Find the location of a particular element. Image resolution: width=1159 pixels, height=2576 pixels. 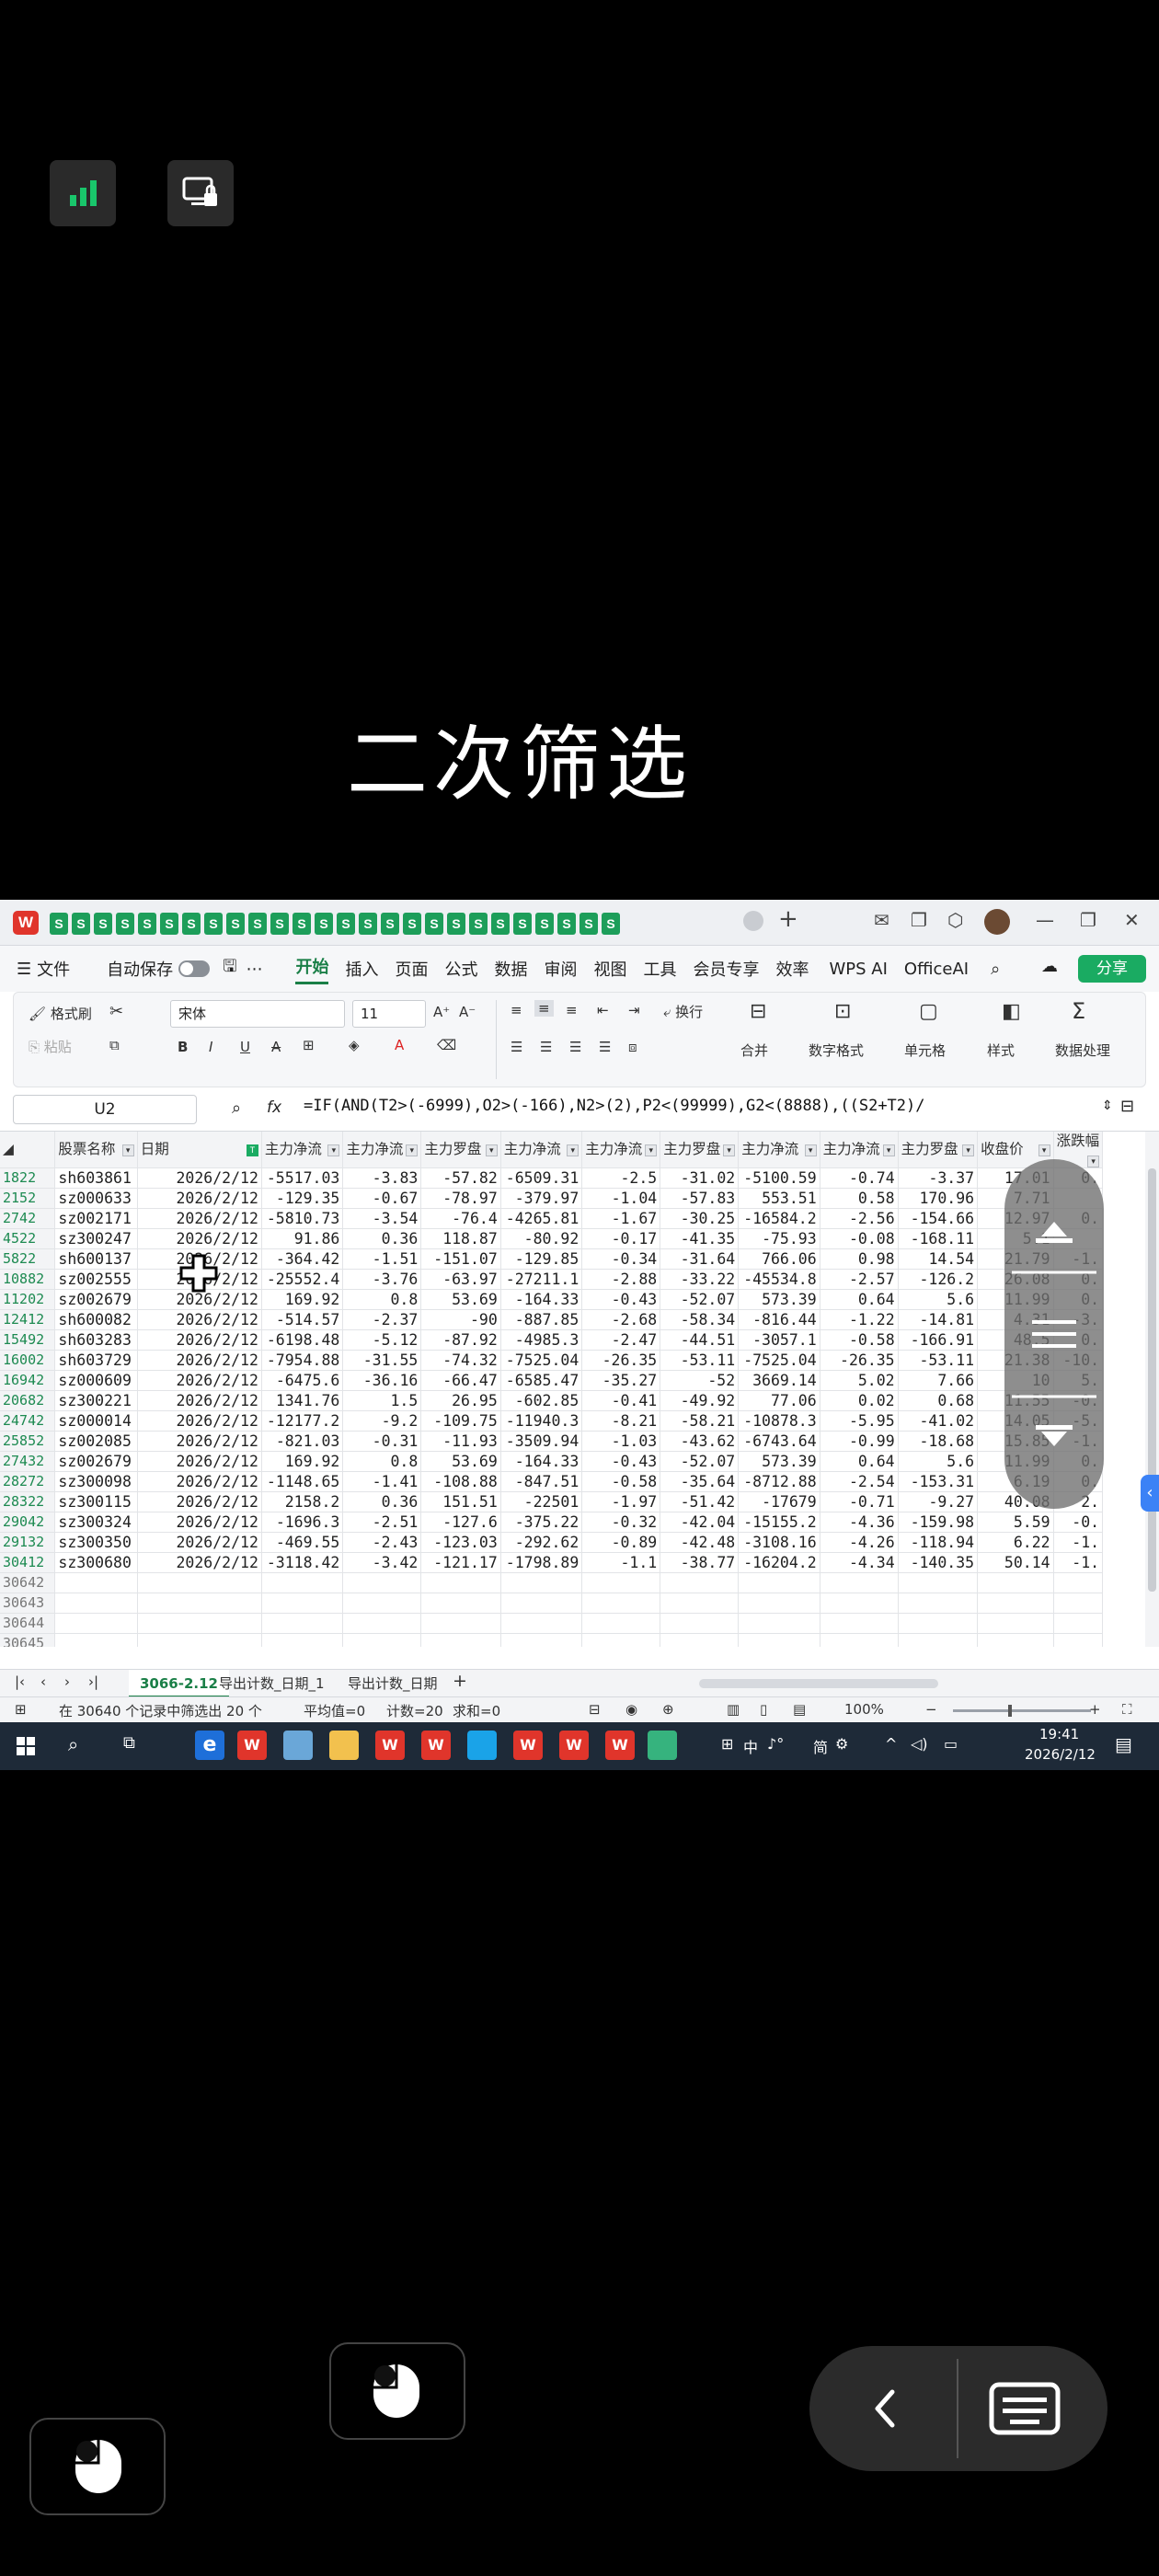

sheet-prev-icon: ‹ is located at coordinates (43, 1681).